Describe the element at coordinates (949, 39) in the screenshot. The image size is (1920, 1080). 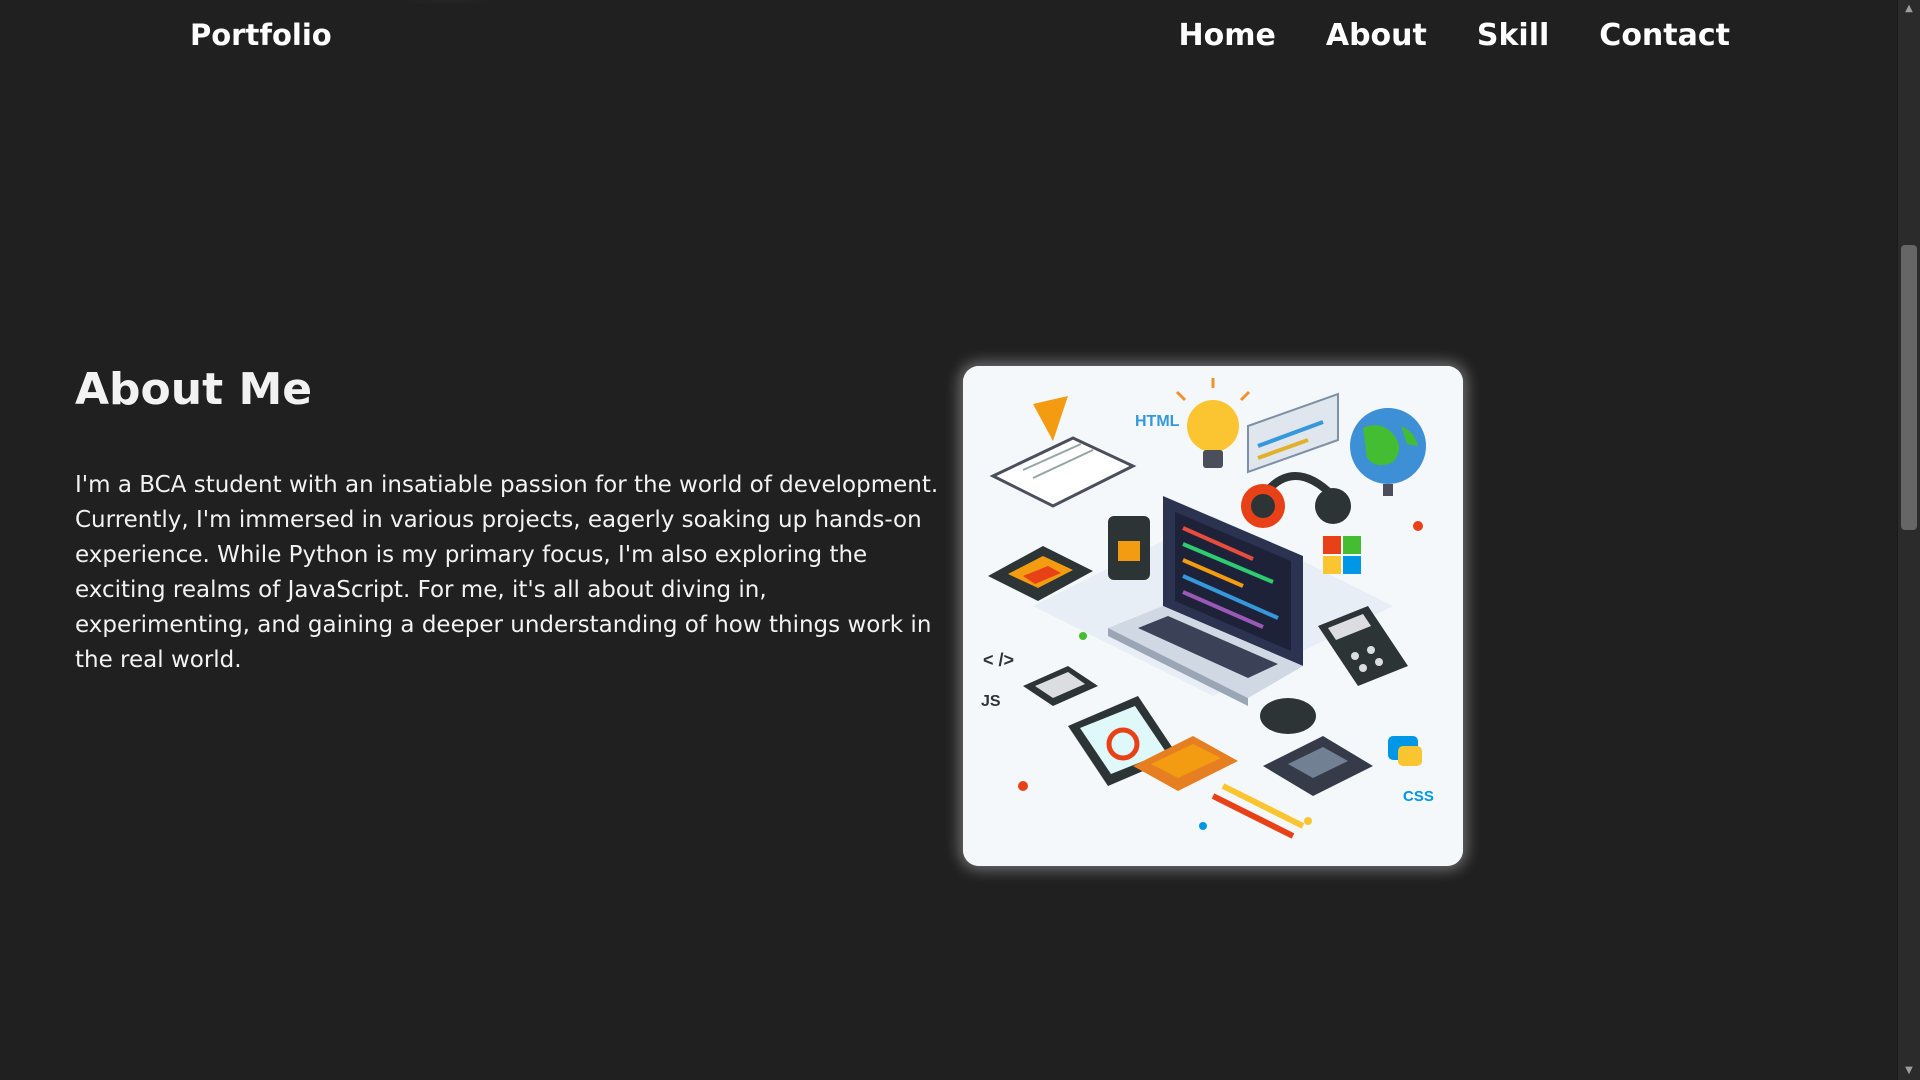
I see `navbar: Portfolio Home About Skill Contact` at that location.